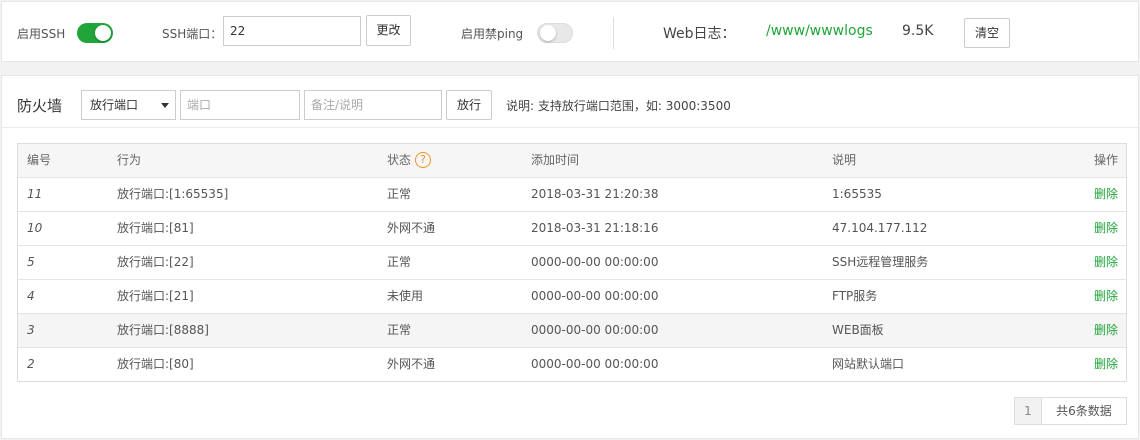 Image resolution: width=1140 pixels, height=440 pixels. I want to click on table-header: 编号 行为 状态? 添加时间 说明 操作, so click(572, 160).